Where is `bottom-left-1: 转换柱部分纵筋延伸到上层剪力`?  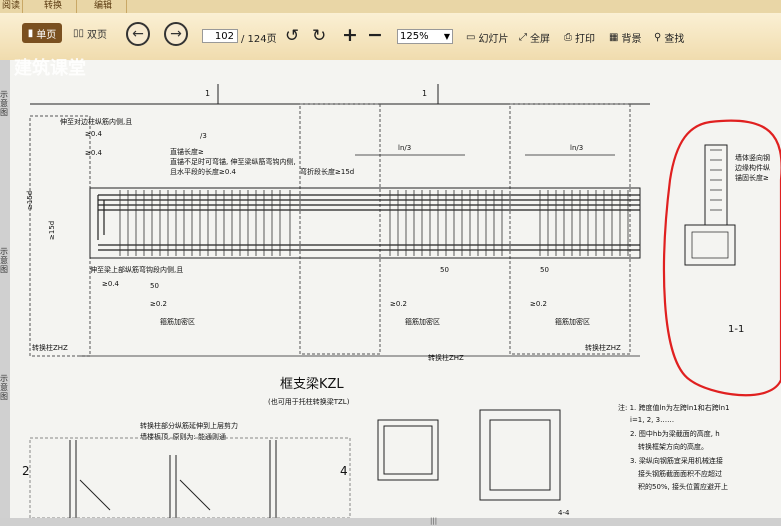
bottom-left-1: 转换柱部分纵筋延伸到上层剪力 is located at coordinates (189, 425).